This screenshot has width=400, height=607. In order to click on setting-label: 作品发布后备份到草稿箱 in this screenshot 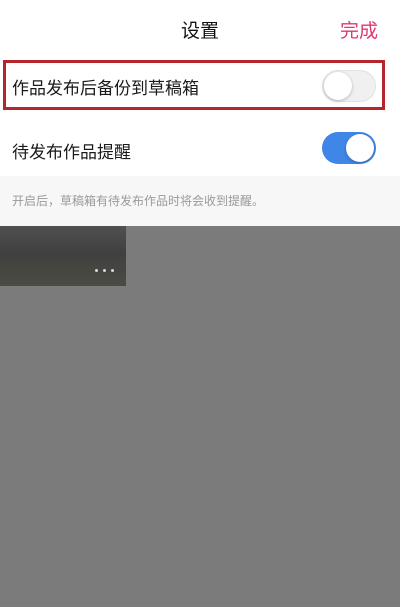, I will do `click(105, 89)`.